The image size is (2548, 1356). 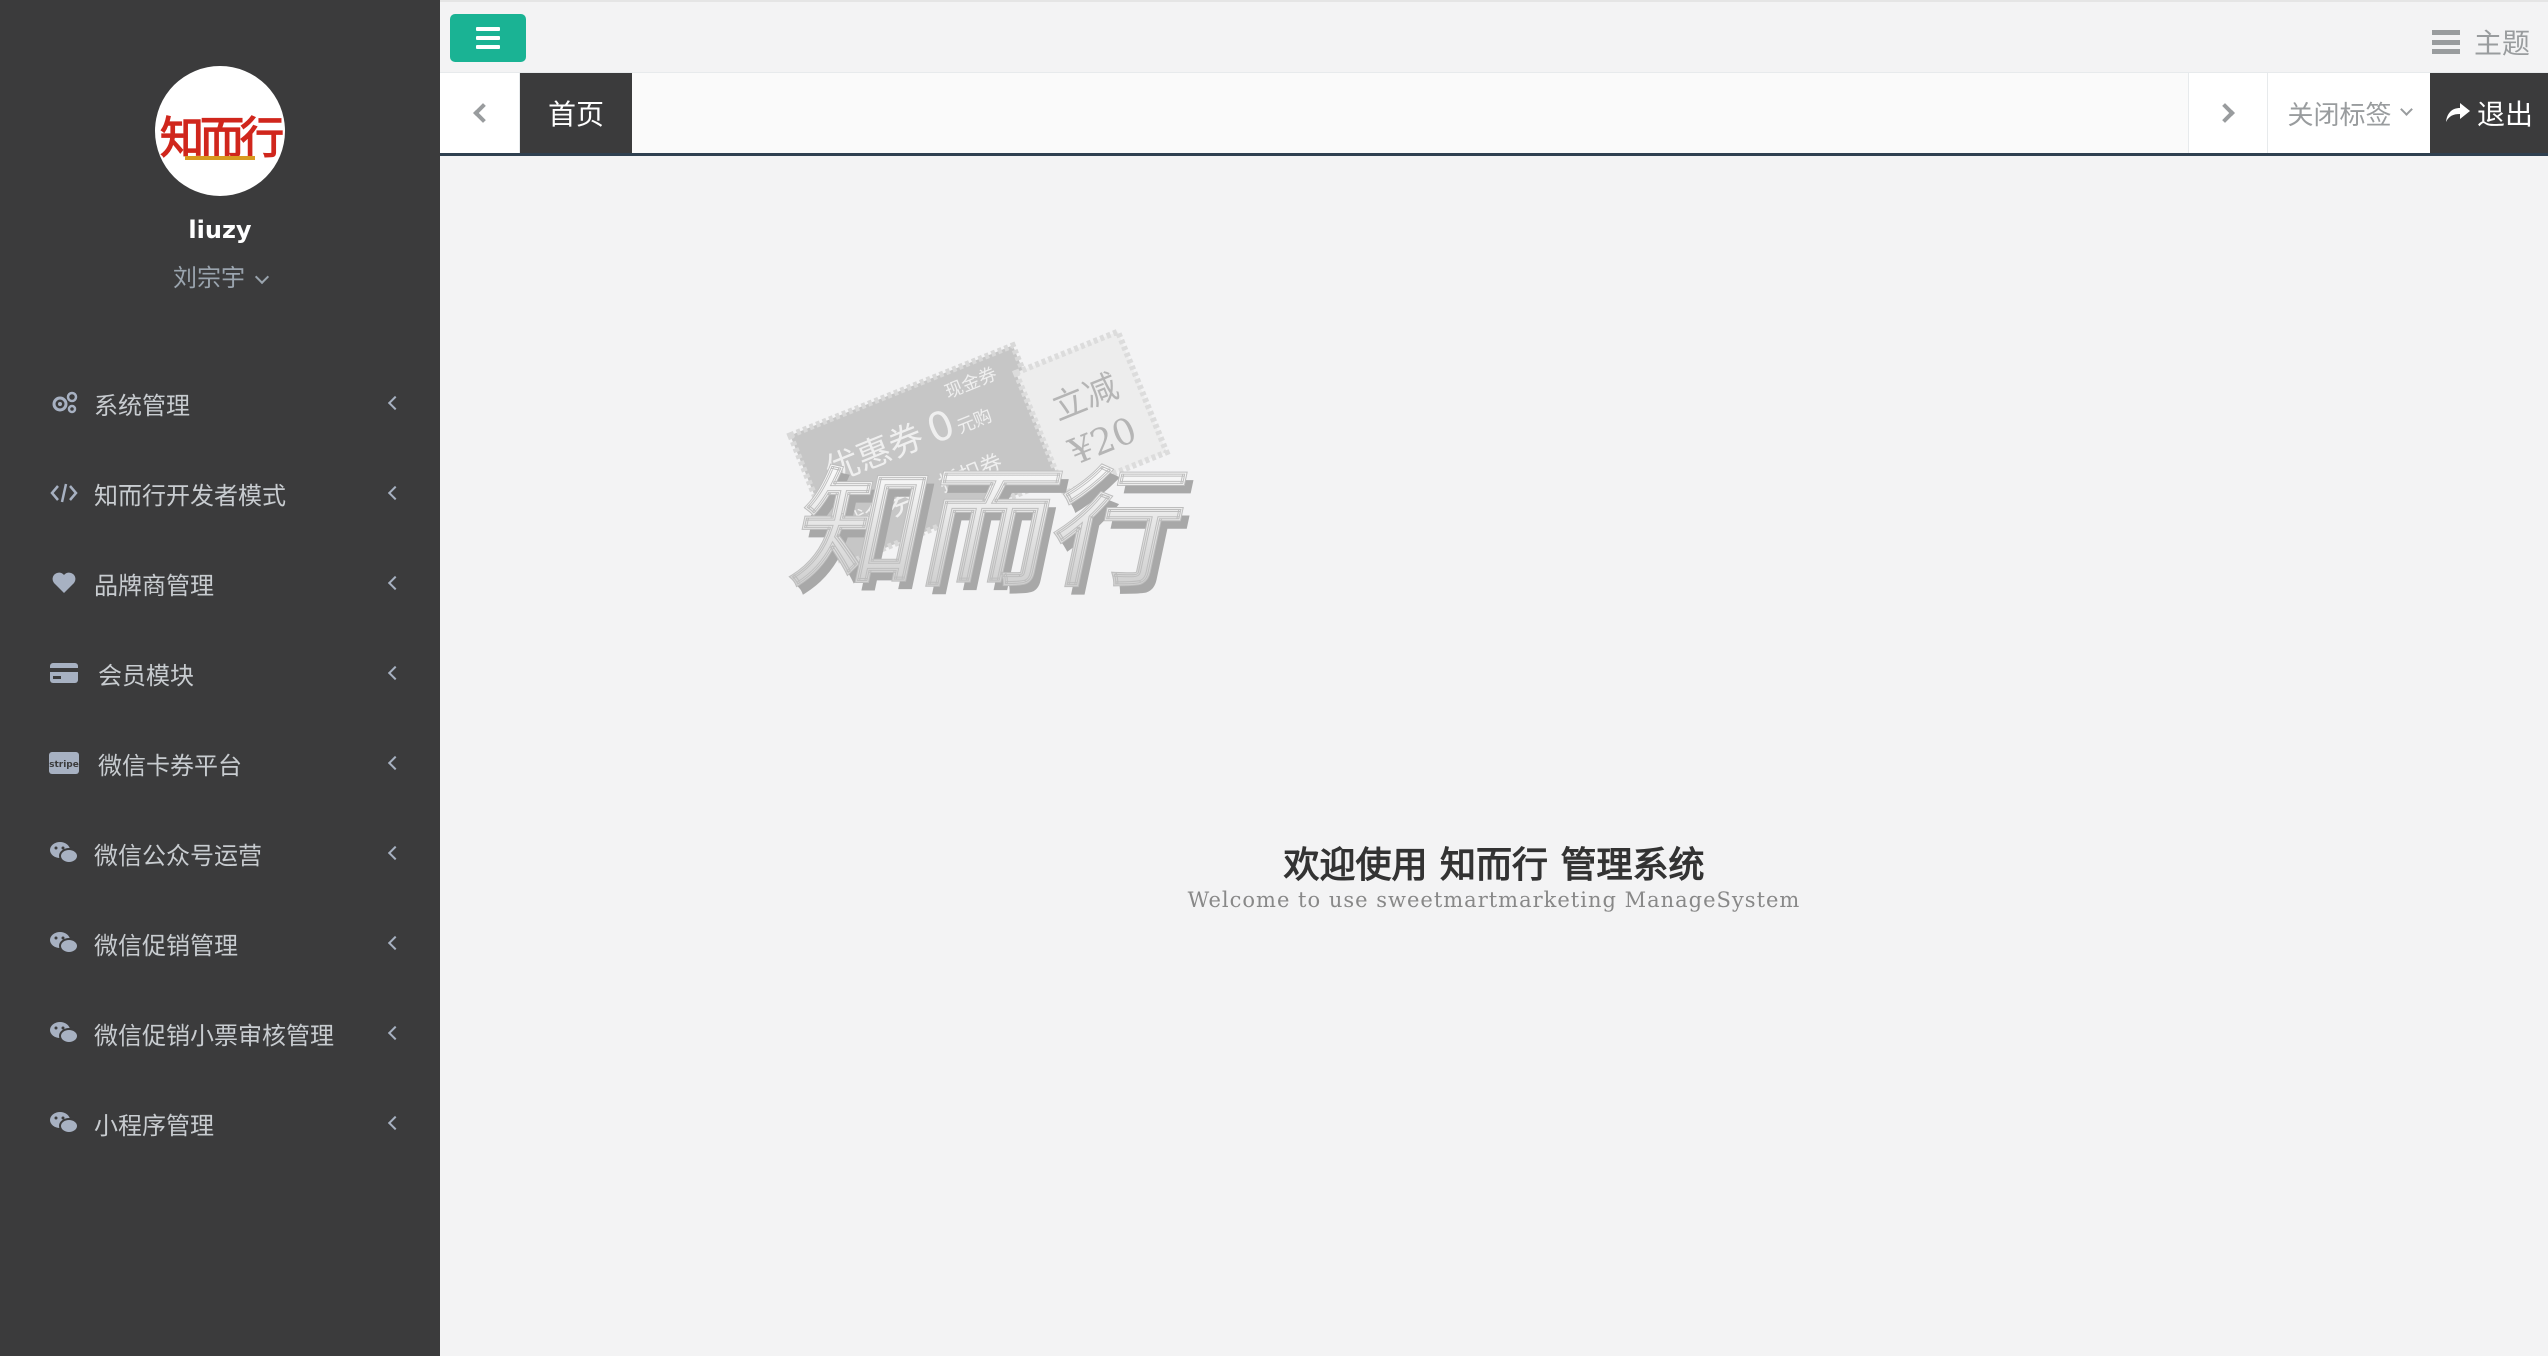 What do you see at coordinates (142, 405) in the screenshot?
I see `sidebar-item-label: 系统管理` at bounding box center [142, 405].